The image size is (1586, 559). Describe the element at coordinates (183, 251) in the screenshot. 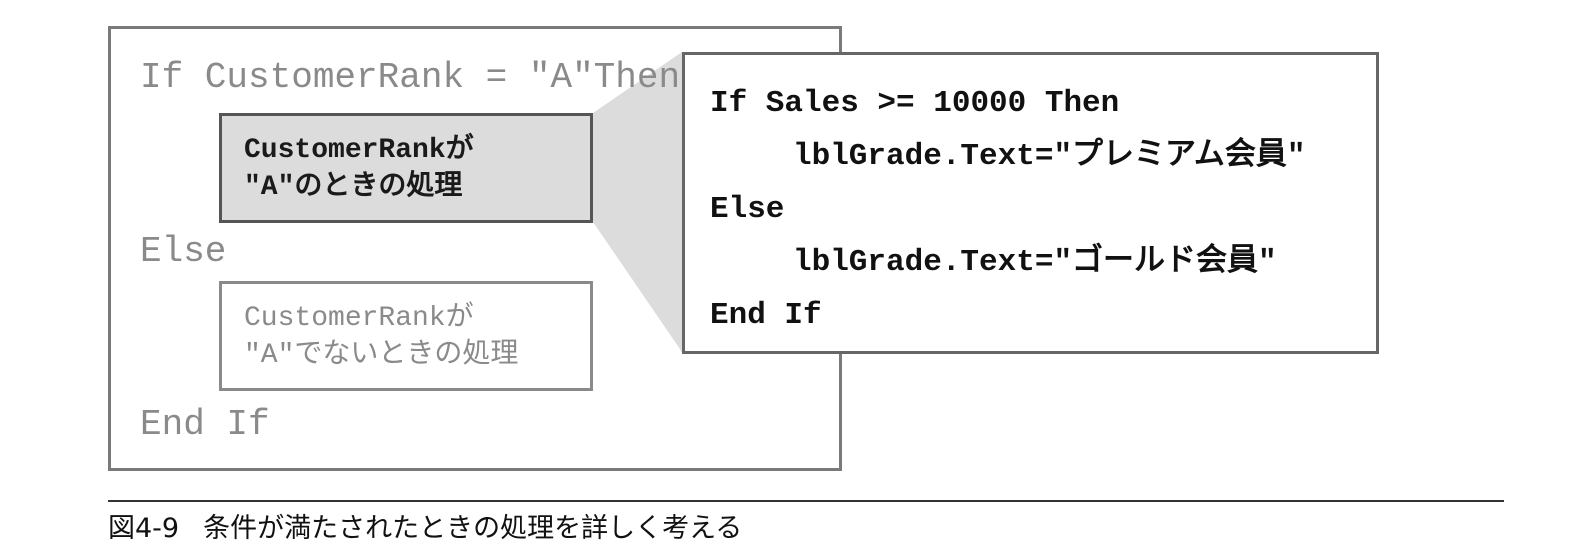

I see `outer-else-line: Else` at that location.